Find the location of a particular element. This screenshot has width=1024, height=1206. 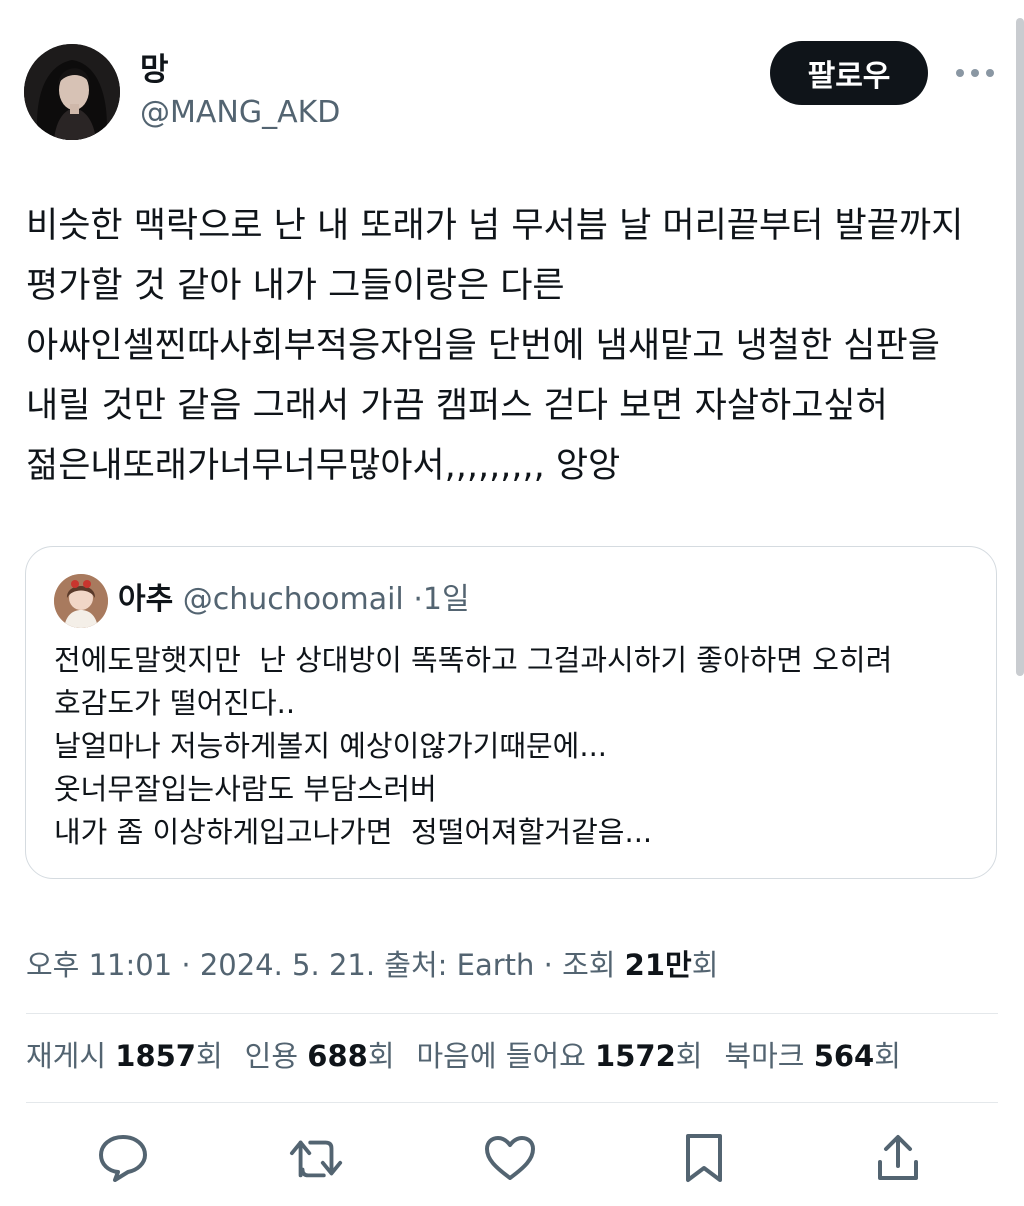

reposts-unit: 회 is located at coordinates (209, 1056).